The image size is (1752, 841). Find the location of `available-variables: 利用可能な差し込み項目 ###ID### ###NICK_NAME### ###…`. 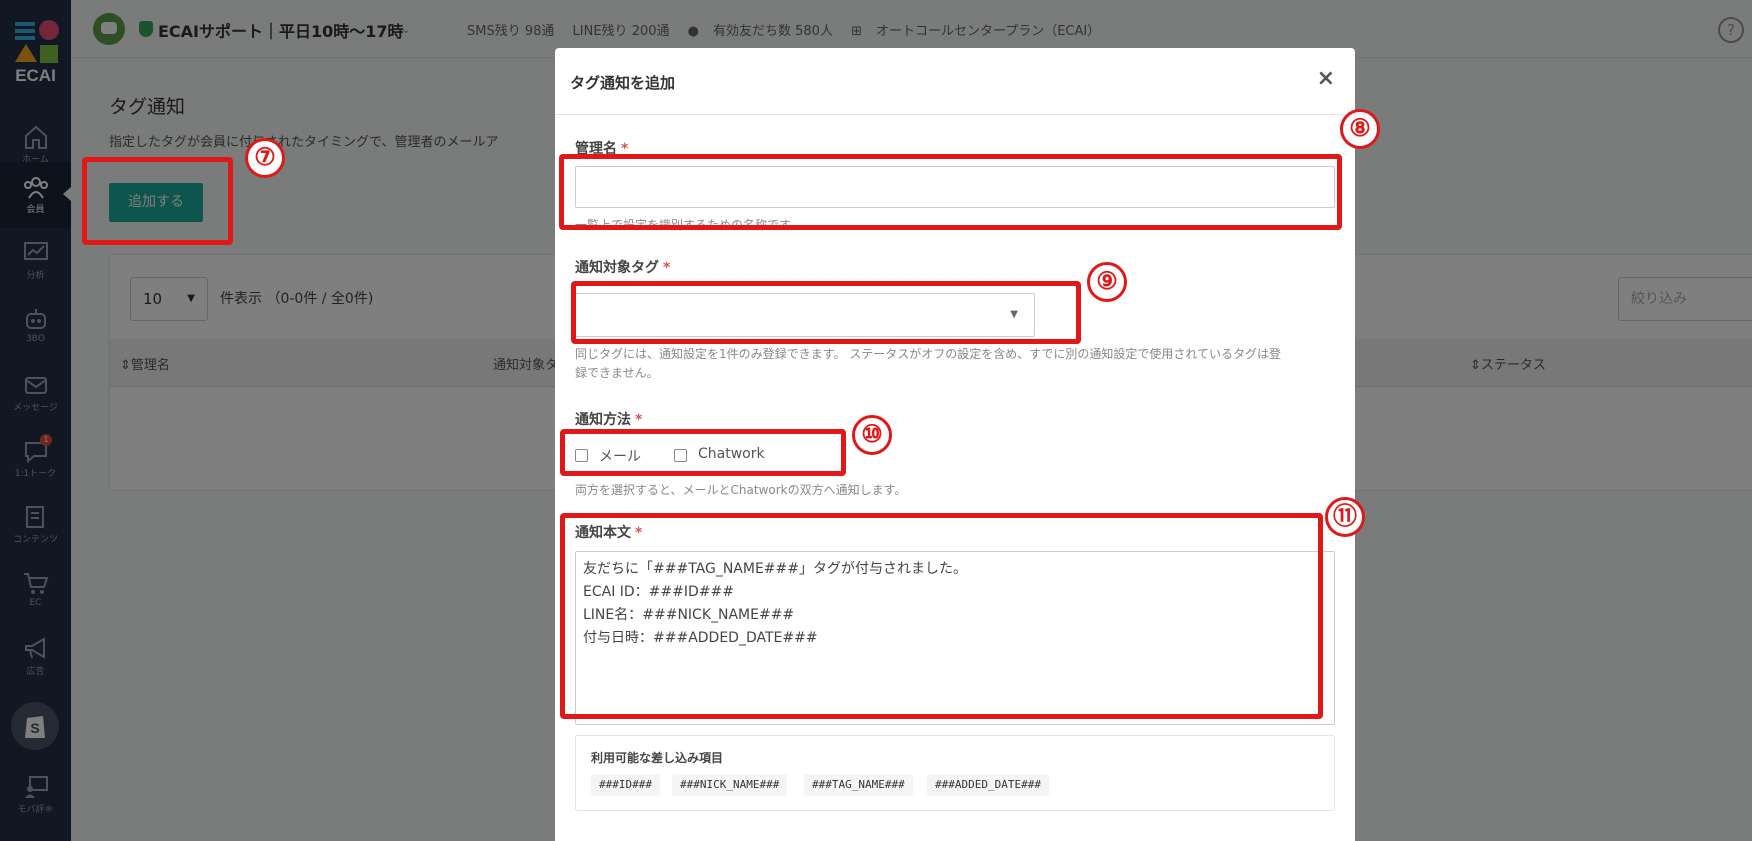

available-variables: 利用可能な差し込み項目 ###ID### ###NICK_NAME### ###… is located at coordinates (955, 773).